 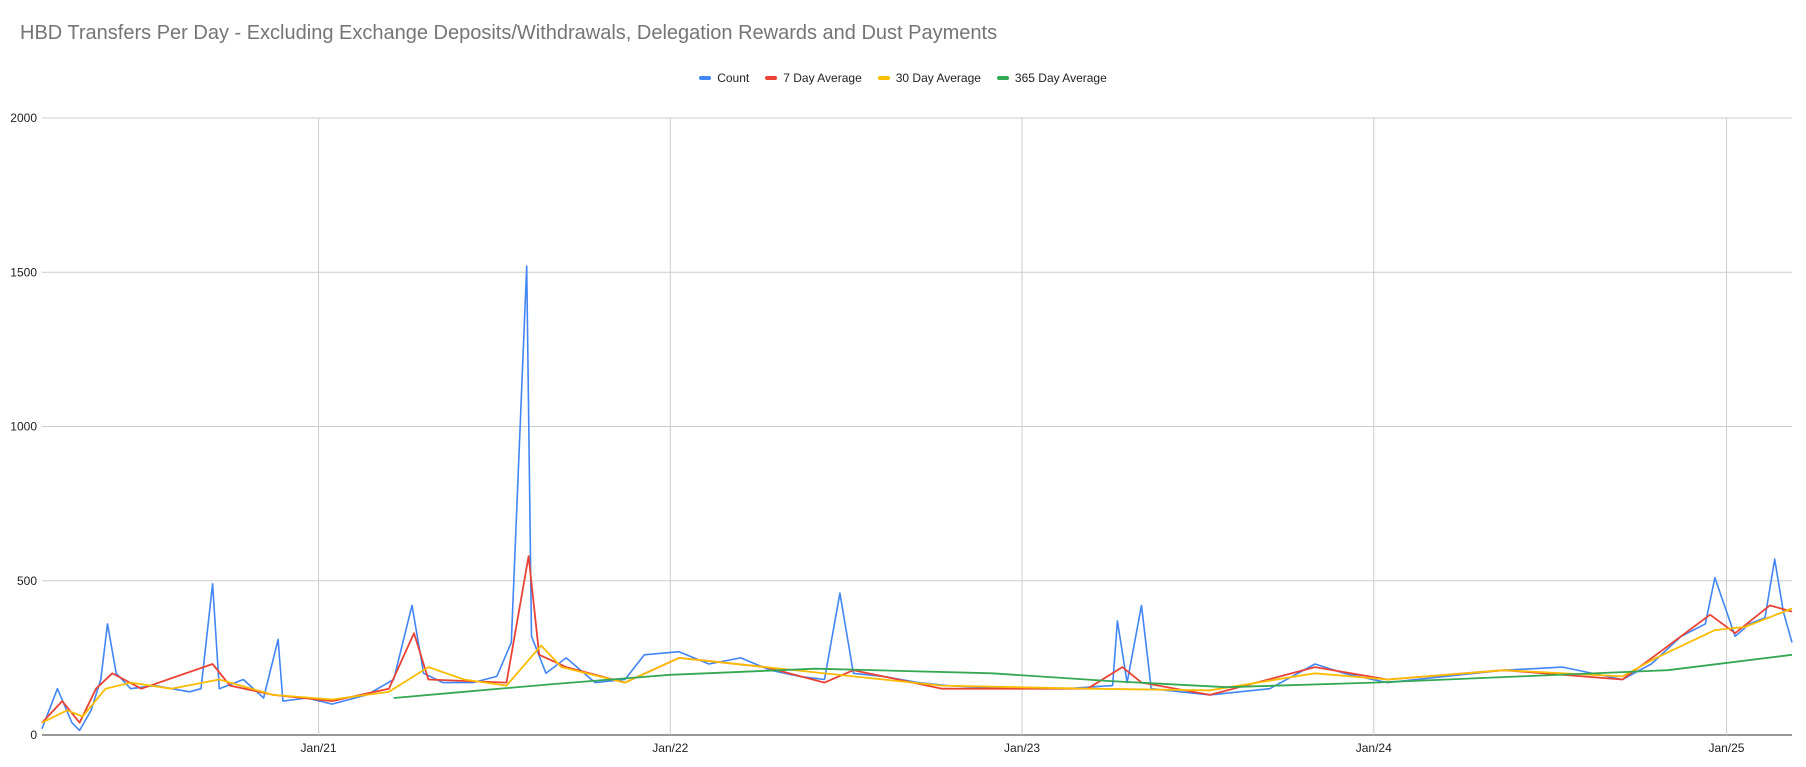 What do you see at coordinates (23, 272) in the screenshot?
I see `y-tick-label: 1500` at bounding box center [23, 272].